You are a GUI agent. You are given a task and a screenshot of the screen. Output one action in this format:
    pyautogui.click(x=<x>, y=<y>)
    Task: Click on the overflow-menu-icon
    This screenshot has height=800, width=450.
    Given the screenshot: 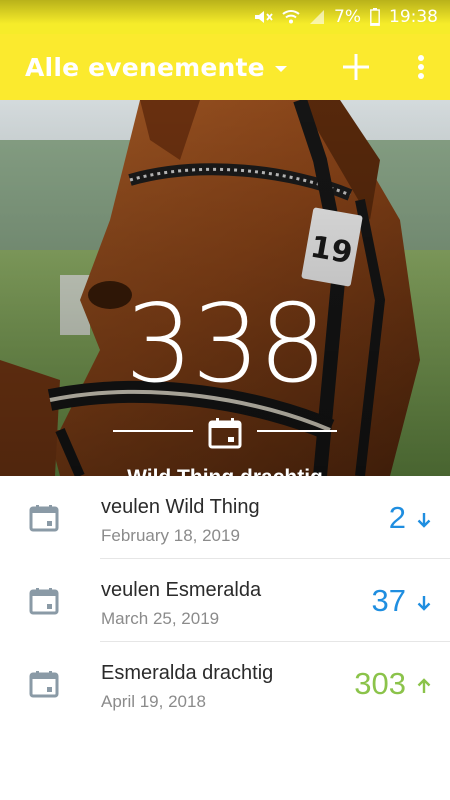 What is the action you would take?
    pyautogui.click(x=421, y=67)
    